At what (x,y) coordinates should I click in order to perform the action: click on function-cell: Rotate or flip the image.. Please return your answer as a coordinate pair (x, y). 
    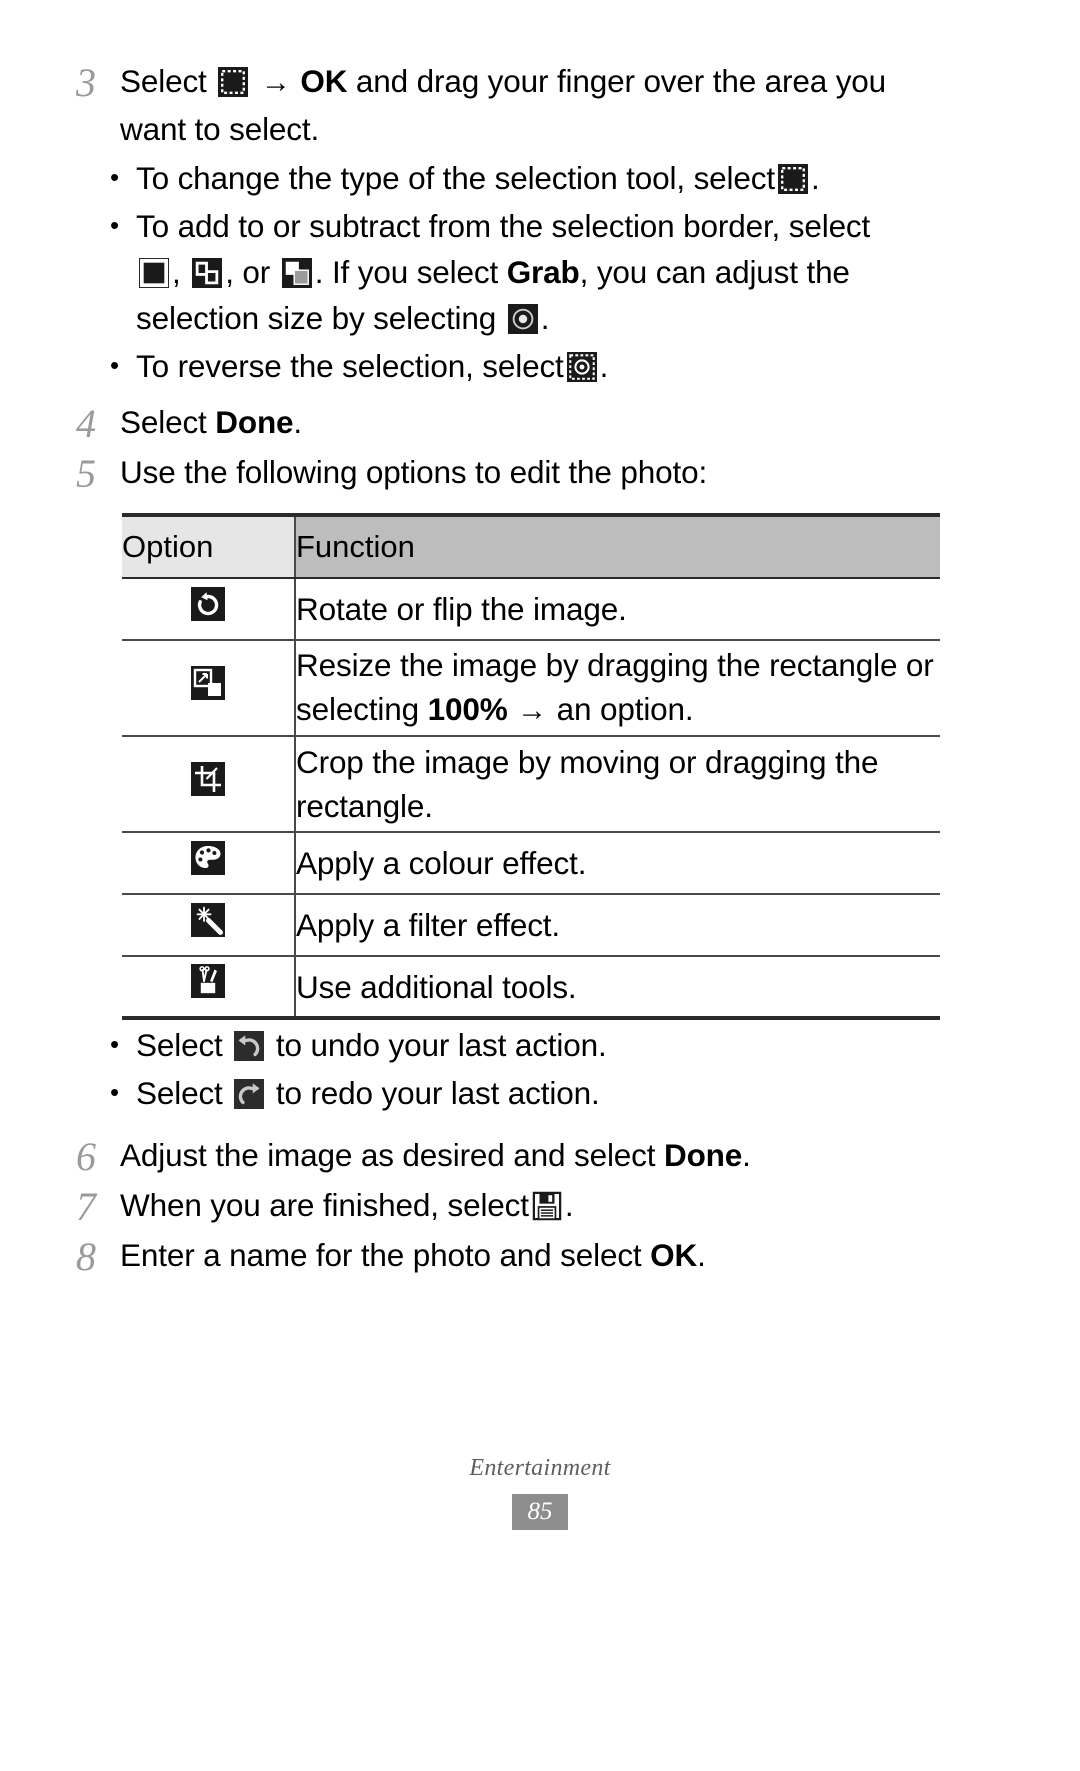
    Looking at the image, I should click on (617, 609).